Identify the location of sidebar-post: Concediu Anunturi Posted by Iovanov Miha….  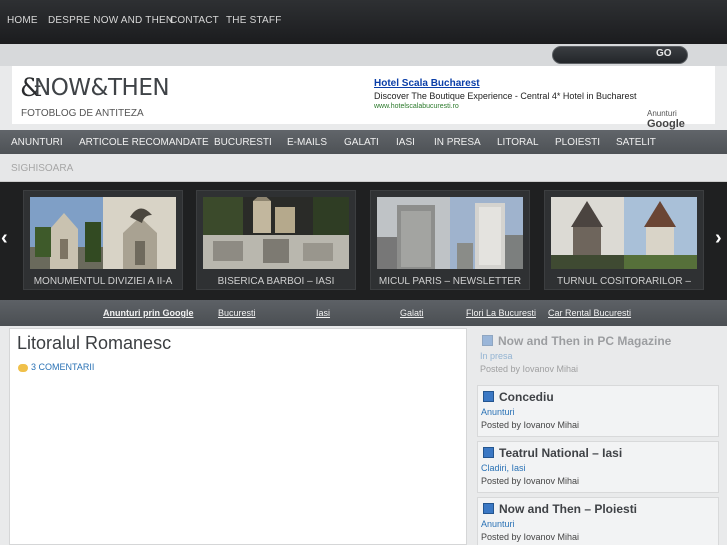
(598, 411).